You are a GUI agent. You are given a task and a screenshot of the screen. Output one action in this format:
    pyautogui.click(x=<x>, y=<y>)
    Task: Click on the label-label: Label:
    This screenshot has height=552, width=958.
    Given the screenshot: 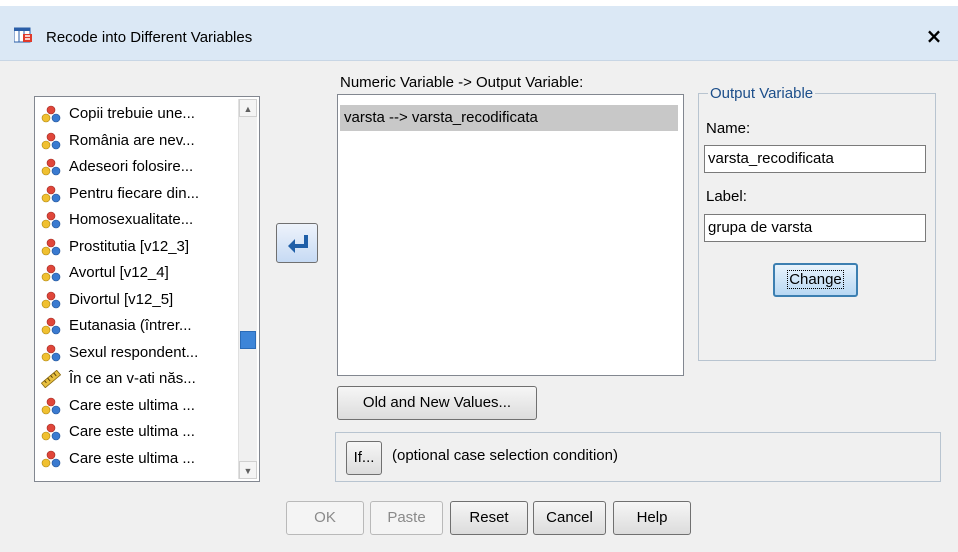 What is the action you would take?
    pyautogui.click(x=726, y=196)
    